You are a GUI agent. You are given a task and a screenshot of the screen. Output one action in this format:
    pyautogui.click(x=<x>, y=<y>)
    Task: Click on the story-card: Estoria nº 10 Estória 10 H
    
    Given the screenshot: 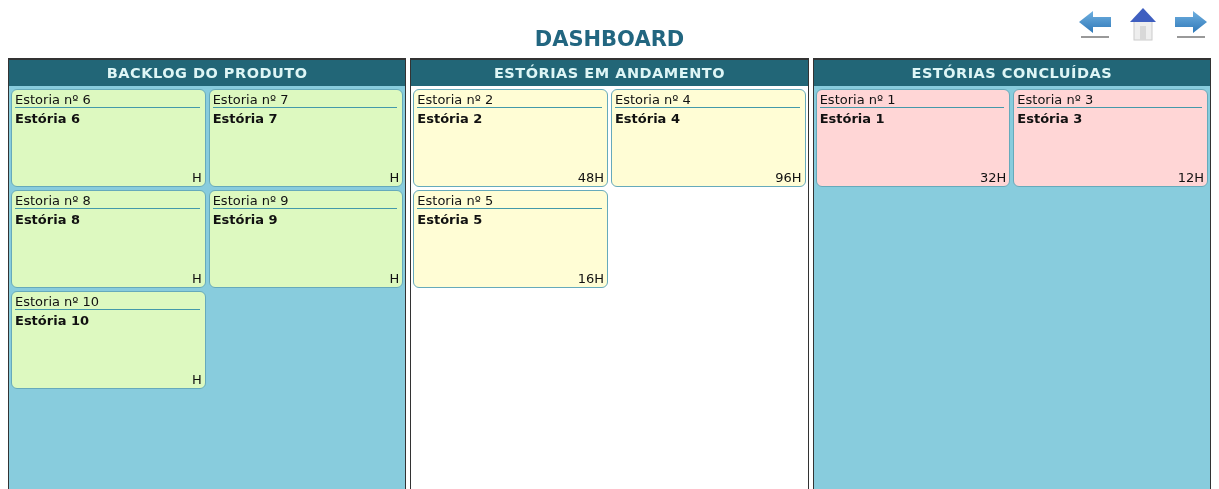 What is the action you would take?
    pyautogui.click(x=108, y=340)
    